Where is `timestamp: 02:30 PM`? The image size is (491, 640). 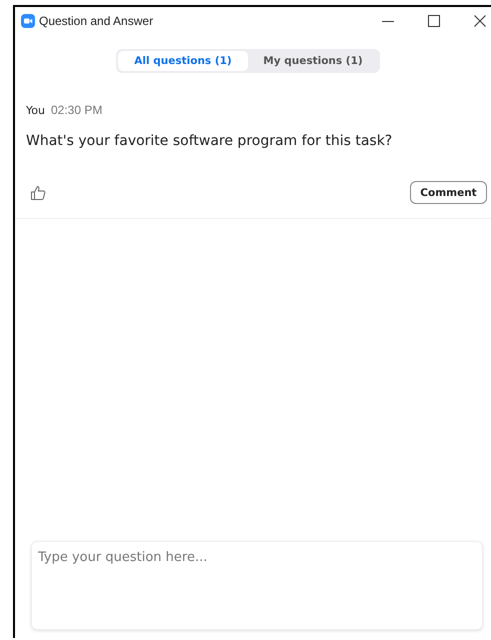
timestamp: 02:30 PM is located at coordinates (76, 110).